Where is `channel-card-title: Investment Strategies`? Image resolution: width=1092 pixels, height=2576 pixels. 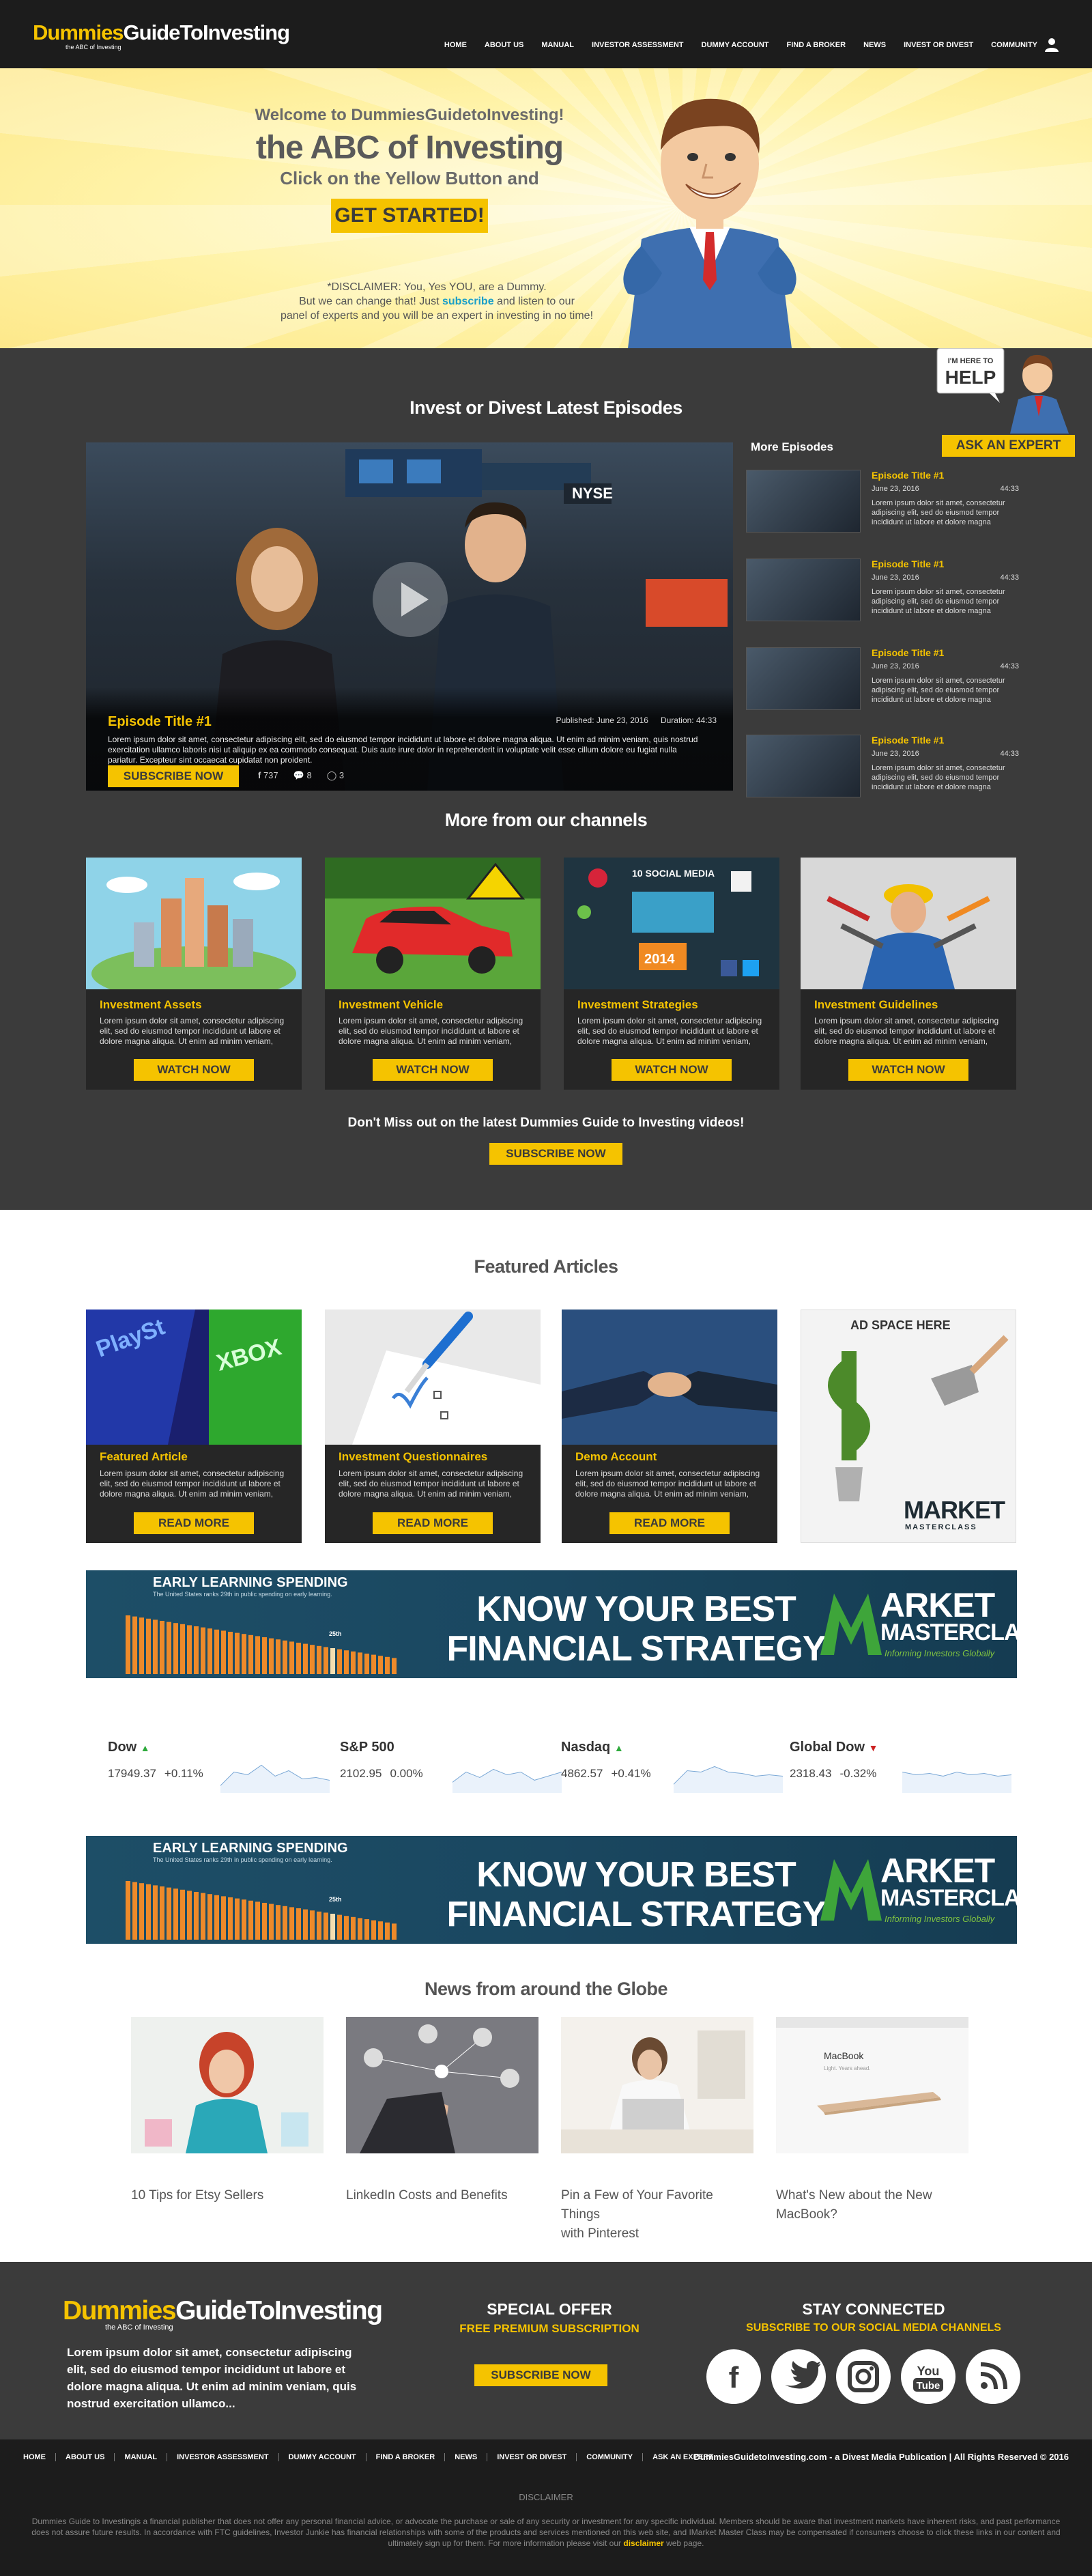 channel-card-title: Investment Strategies is located at coordinates (637, 1005).